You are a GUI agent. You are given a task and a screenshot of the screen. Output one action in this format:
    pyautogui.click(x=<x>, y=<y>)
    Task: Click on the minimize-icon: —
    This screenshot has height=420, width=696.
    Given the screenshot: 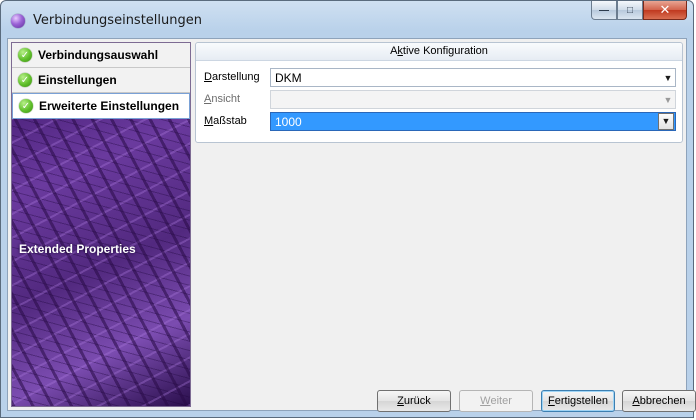 What is the action you would take?
    pyautogui.click(x=604, y=10)
    